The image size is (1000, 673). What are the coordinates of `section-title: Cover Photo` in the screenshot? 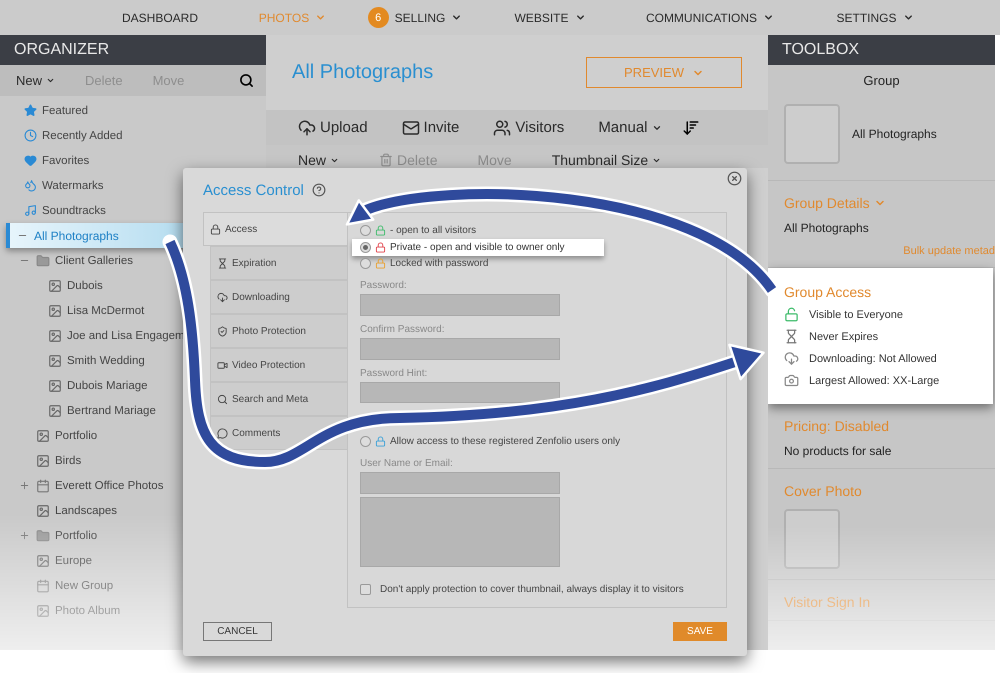 It's located at (823, 491).